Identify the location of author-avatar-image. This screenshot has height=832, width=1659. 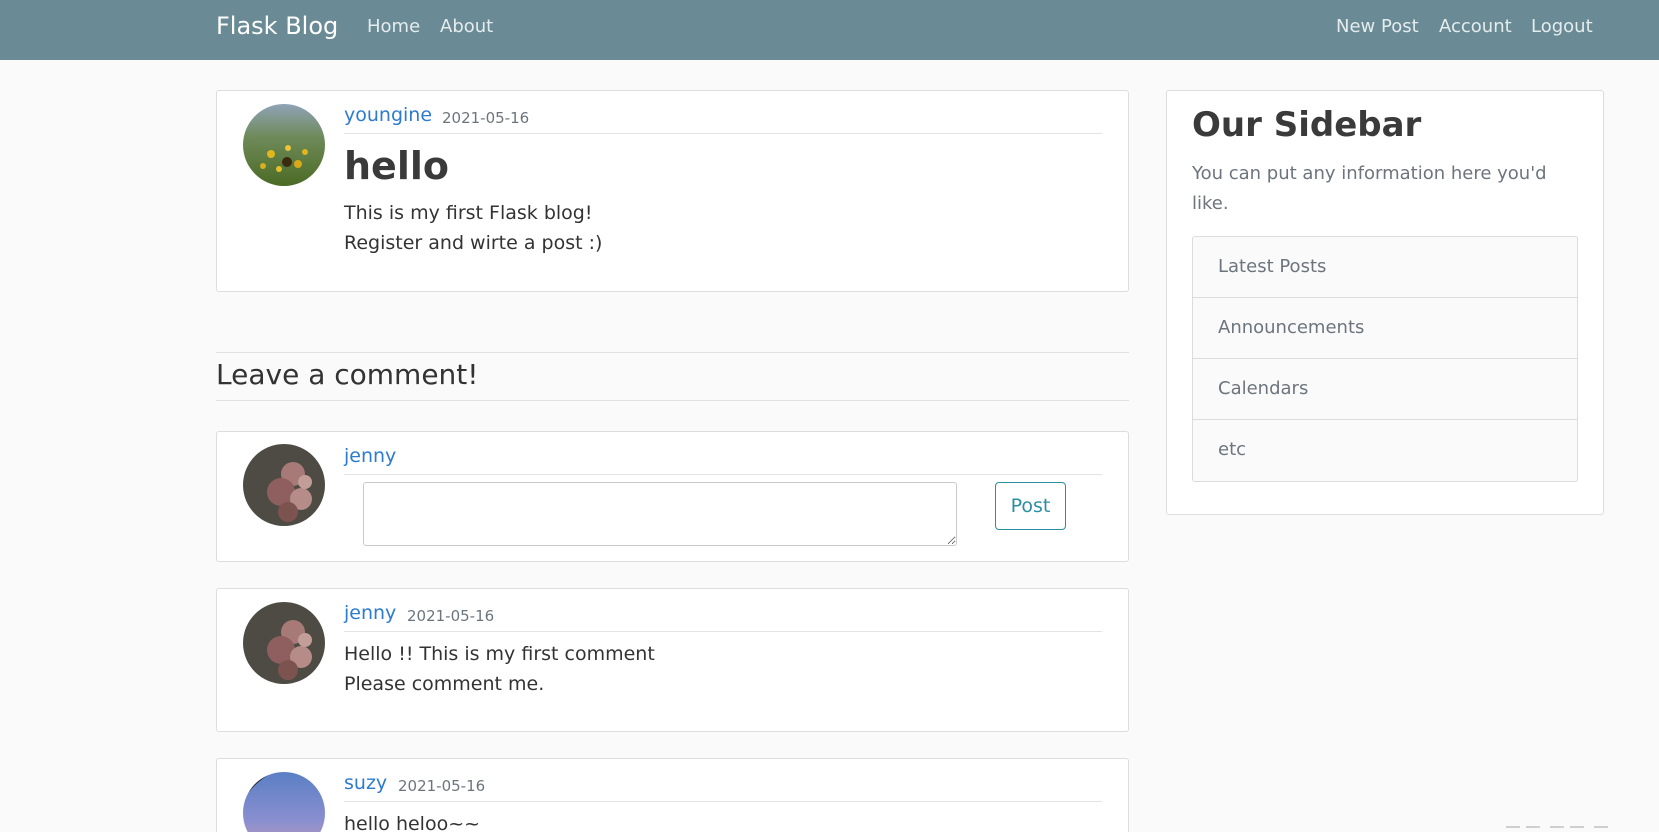
(284, 145).